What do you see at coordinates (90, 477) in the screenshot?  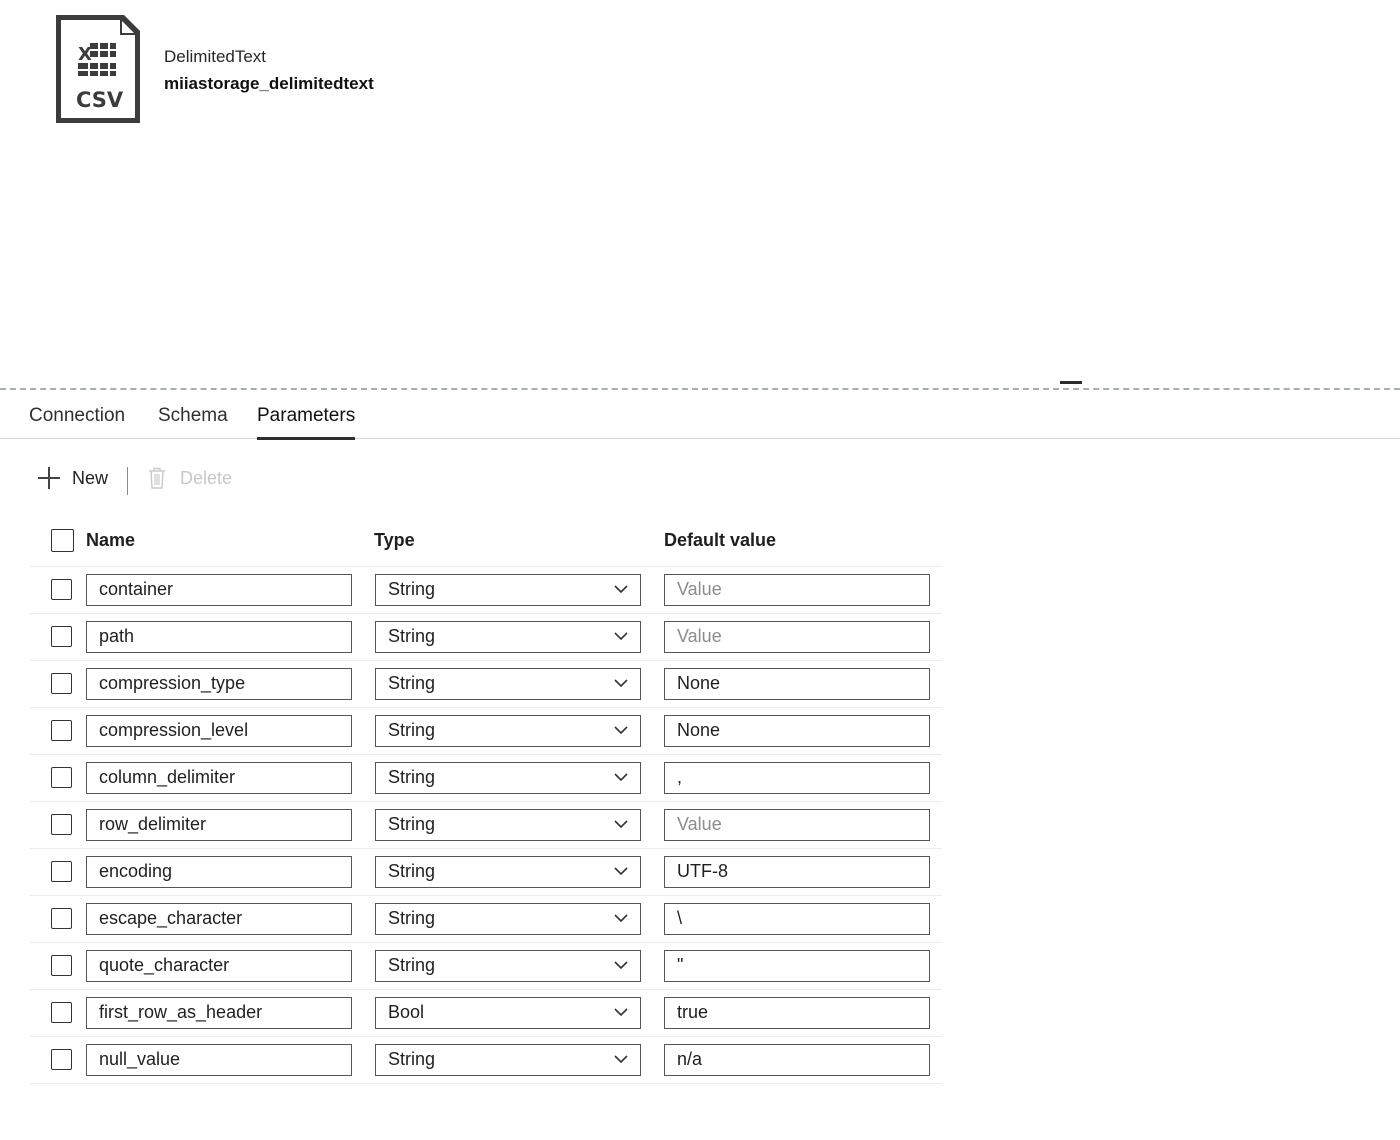 I see `new-button-label: New` at bounding box center [90, 477].